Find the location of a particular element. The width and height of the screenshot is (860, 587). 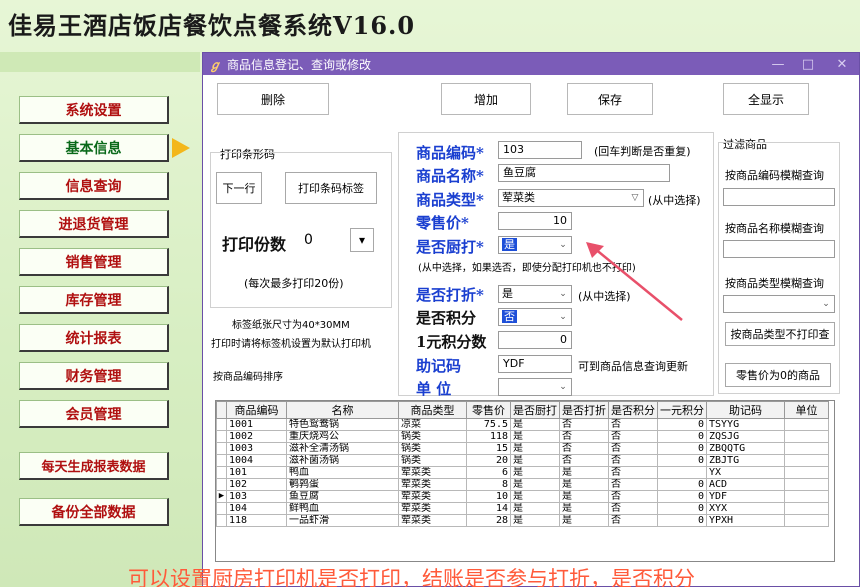

show-all-button: 全显示 is located at coordinates (766, 99).